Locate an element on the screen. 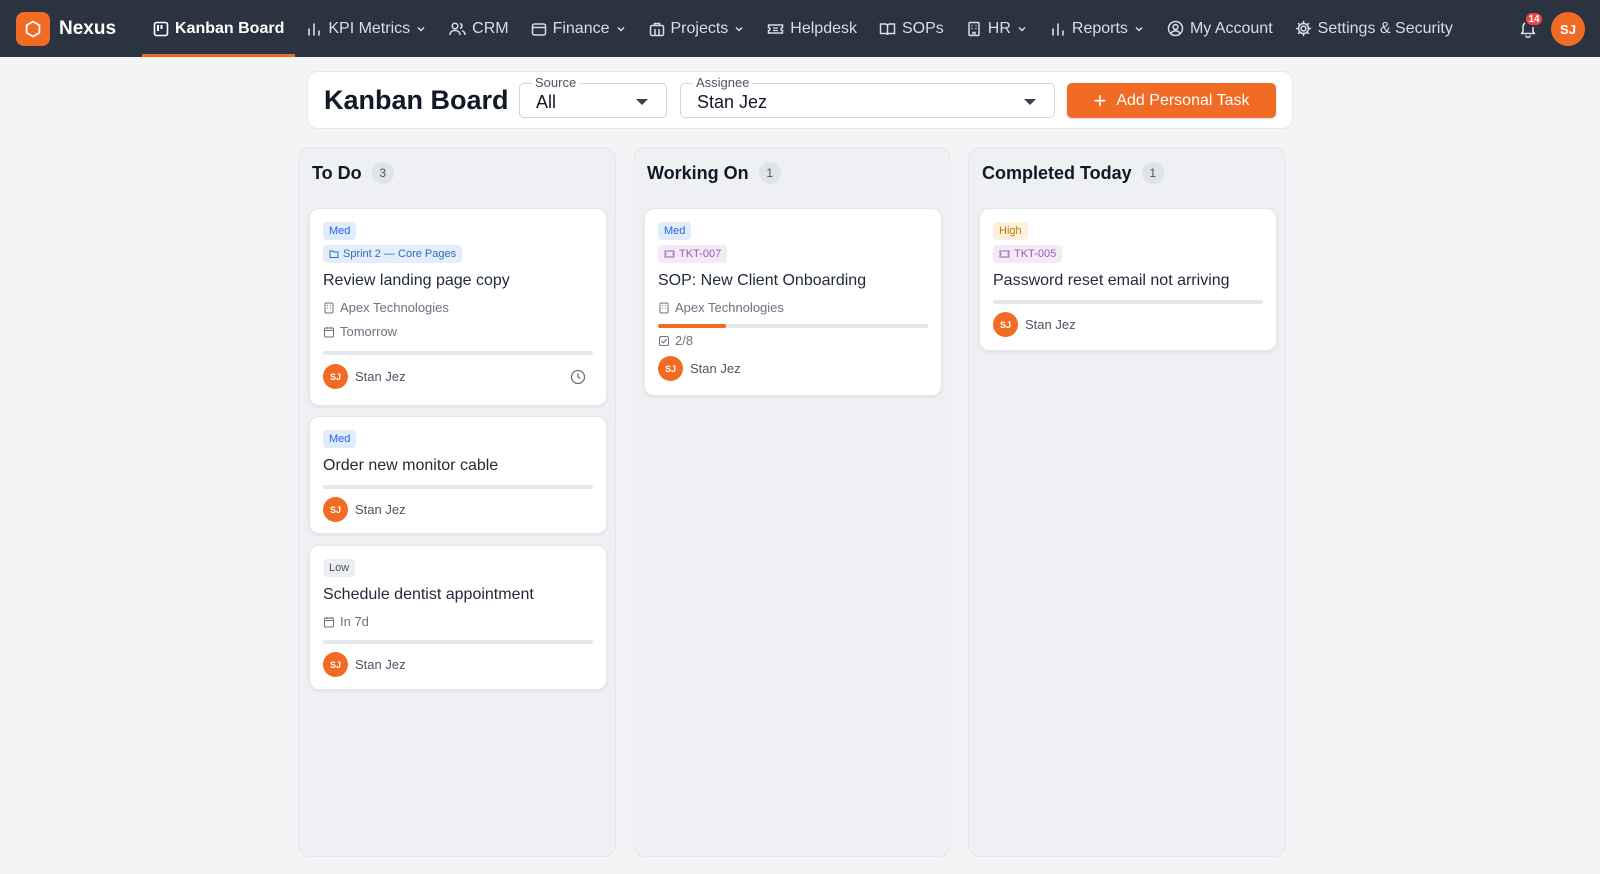  assignee-select: Assignee Stan Jez is located at coordinates (867, 96).